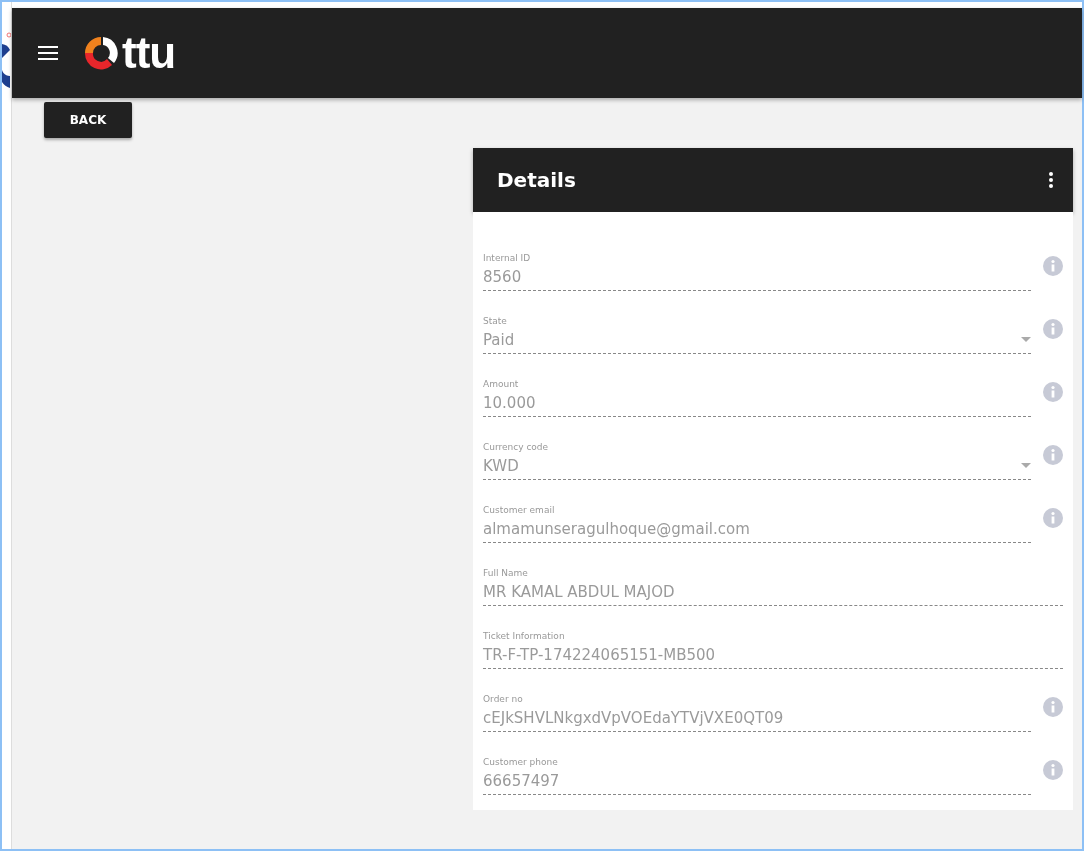  I want to click on more-options-icon, so click(1051, 180).